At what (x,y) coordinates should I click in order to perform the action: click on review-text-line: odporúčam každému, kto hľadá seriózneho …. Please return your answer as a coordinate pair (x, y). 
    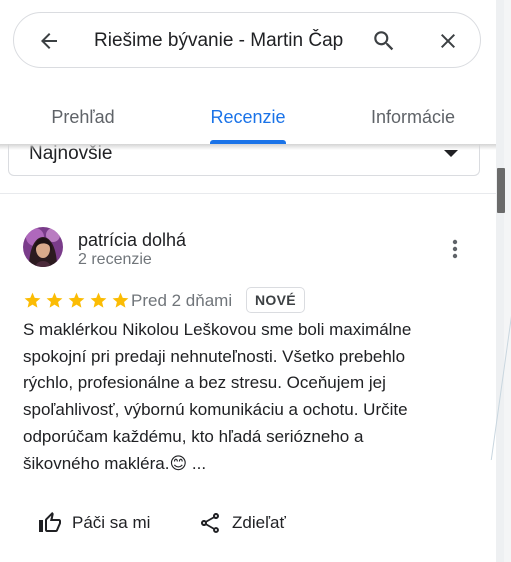
    Looking at the image, I should click on (193, 436).